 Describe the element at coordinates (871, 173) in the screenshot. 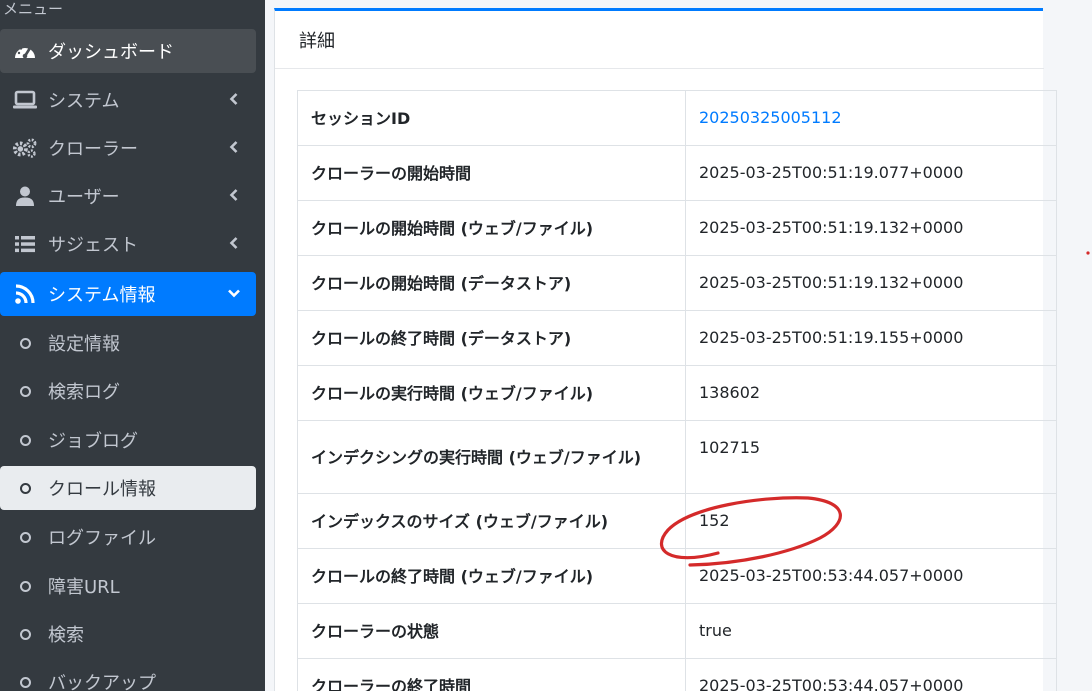

I see `detail-value: 2025-03-25T00:51:19.077+0000` at that location.